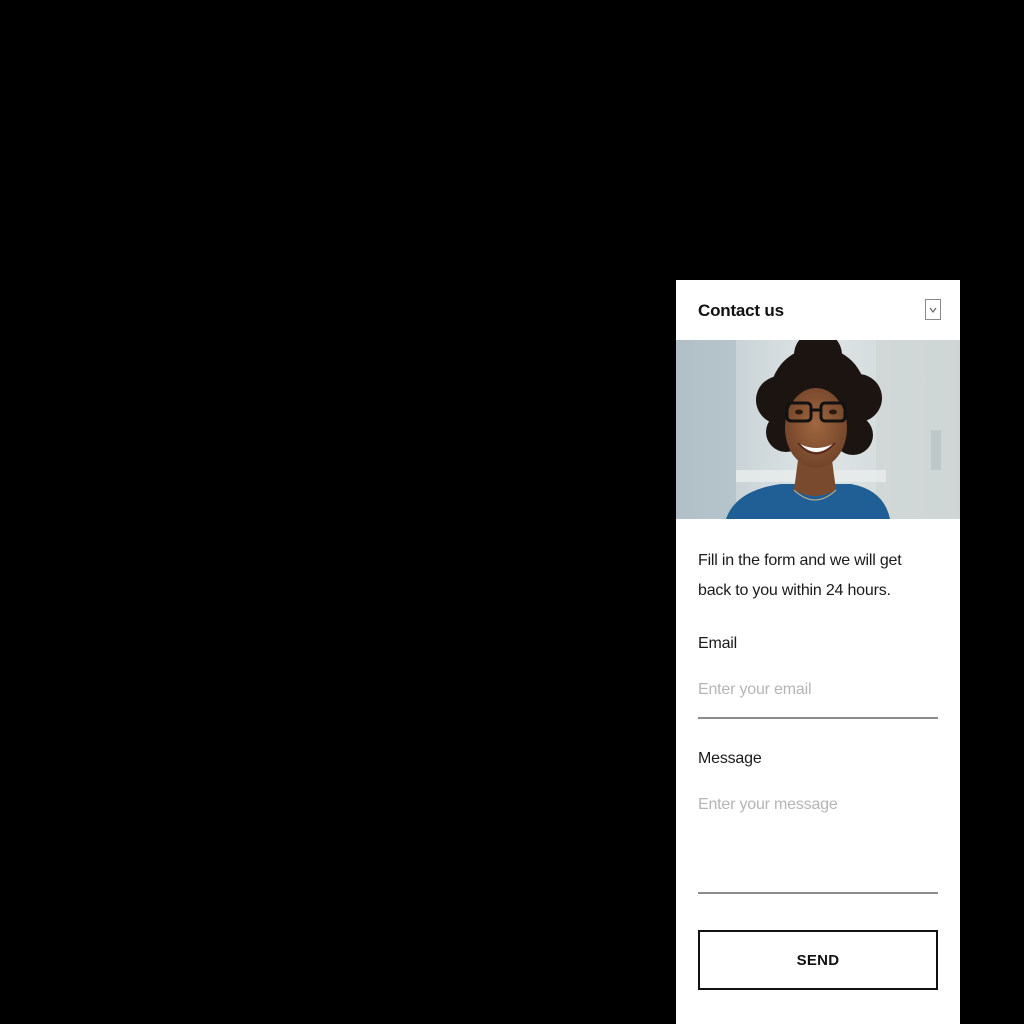  What do you see at coordinates (818, 893) in the screenshot?
I see `message-underline` at bounding box center [818, 893].